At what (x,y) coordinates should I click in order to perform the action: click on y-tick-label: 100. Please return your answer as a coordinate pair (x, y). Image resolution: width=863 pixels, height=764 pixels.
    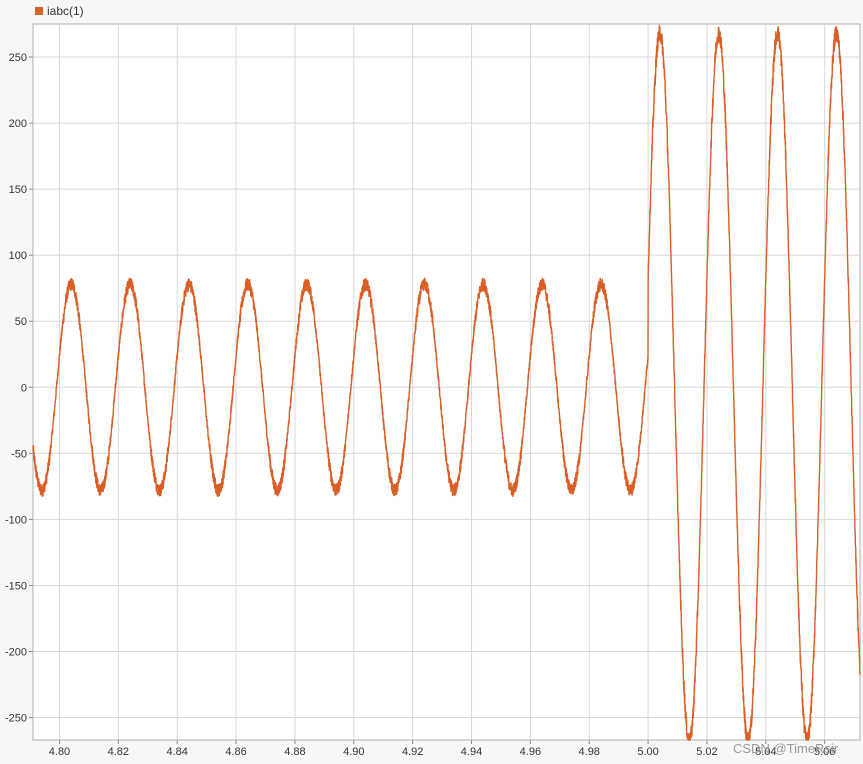
    Looking at the image, I should click on (18, 256).